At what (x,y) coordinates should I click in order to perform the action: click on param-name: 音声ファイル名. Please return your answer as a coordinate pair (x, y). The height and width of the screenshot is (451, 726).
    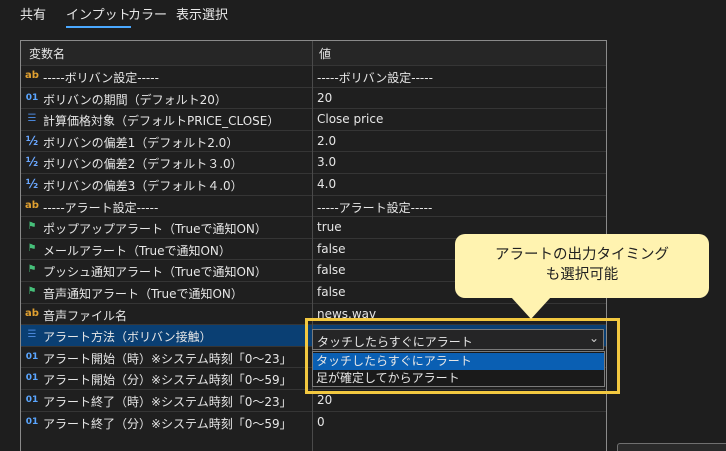
    Looking at the image, I should click on (85, 315).